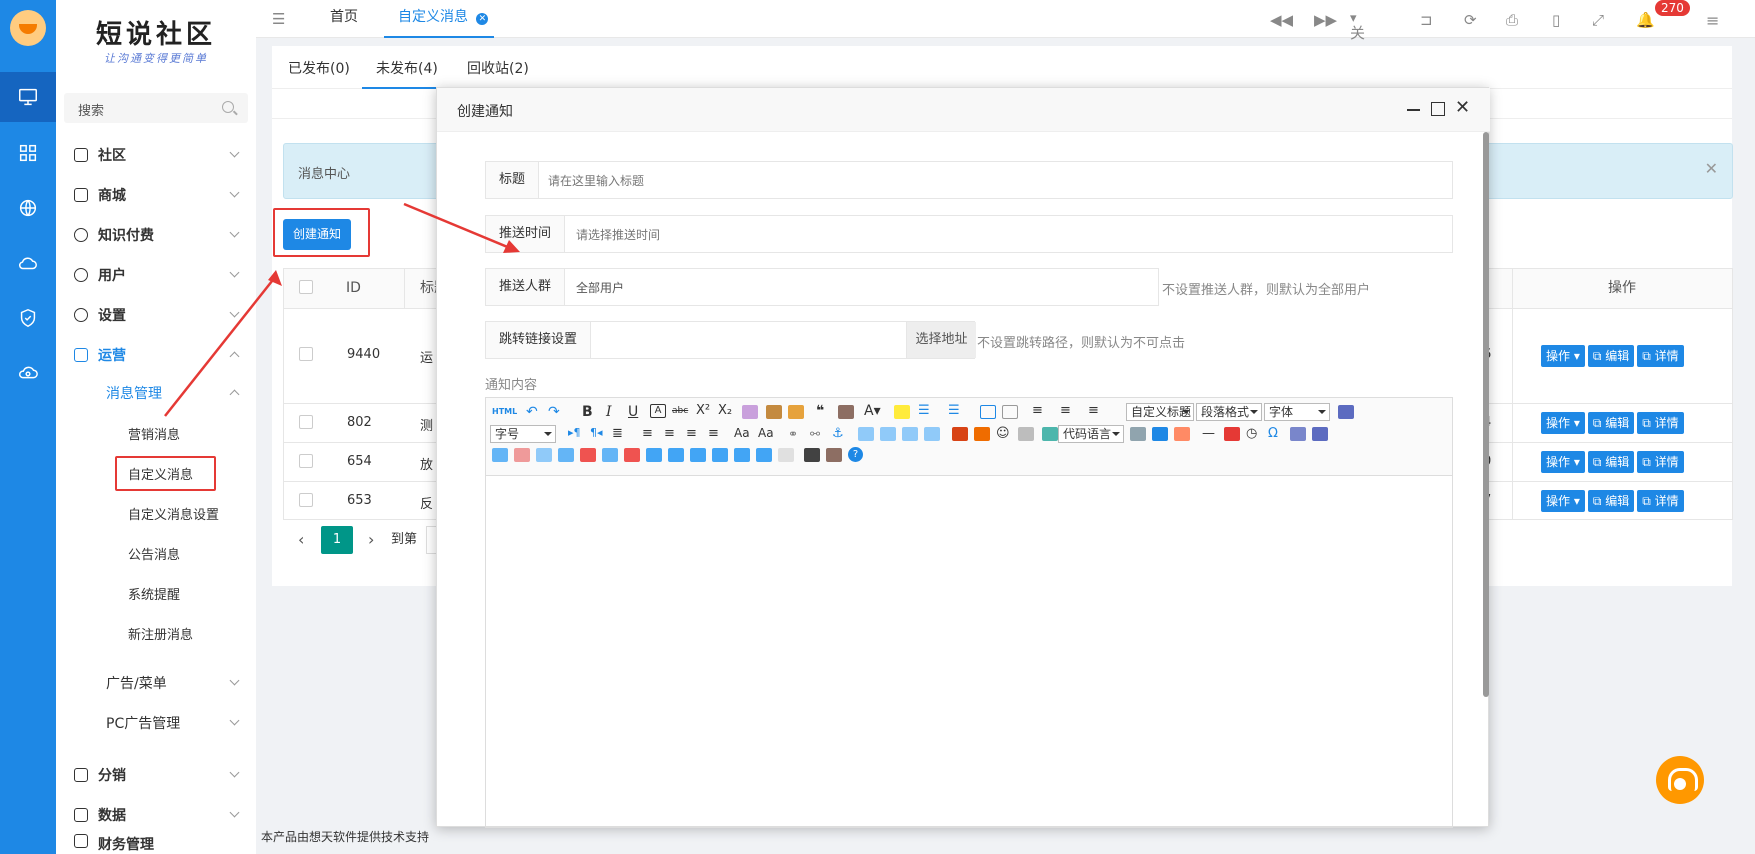  Describe the element at coordinates (866, 434) in the screenshot. I see `image-none-icon` at that location.